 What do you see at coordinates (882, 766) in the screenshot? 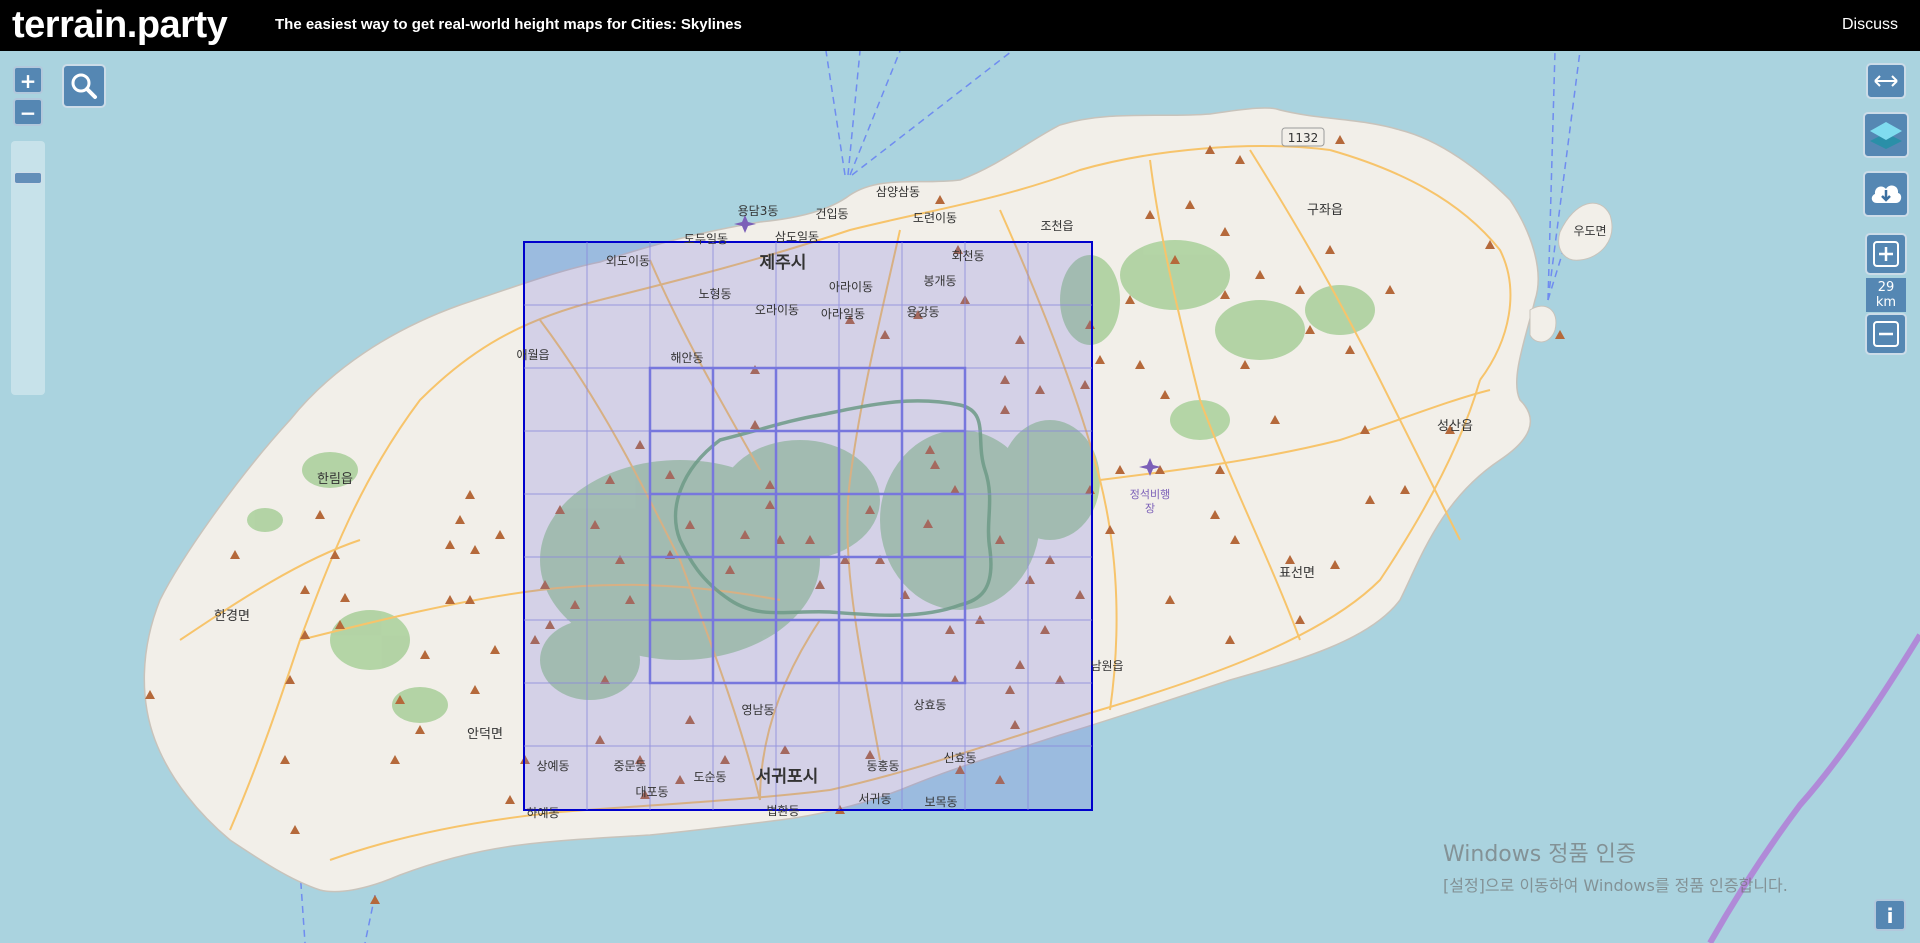
I see `place-label: 동홍동` at bounding box center [882, 766].